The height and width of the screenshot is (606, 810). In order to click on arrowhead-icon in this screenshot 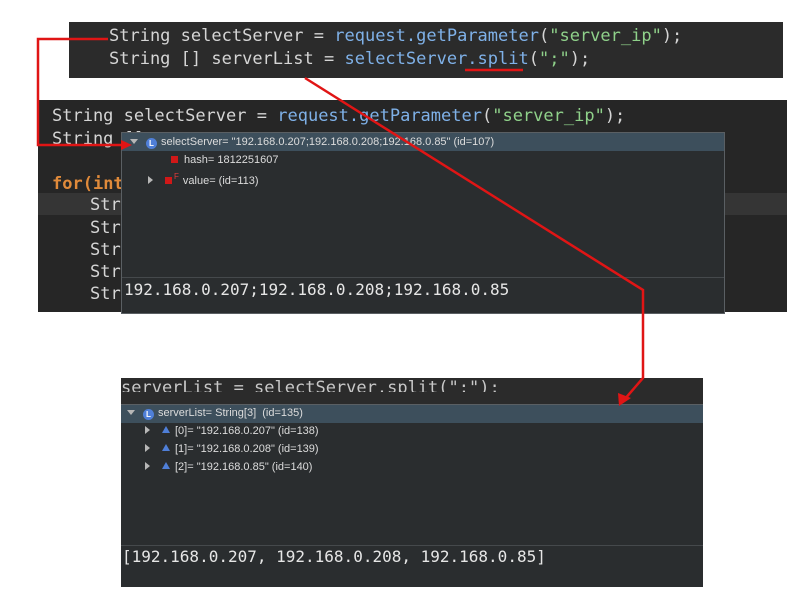, I will do `click(126, 145)`.